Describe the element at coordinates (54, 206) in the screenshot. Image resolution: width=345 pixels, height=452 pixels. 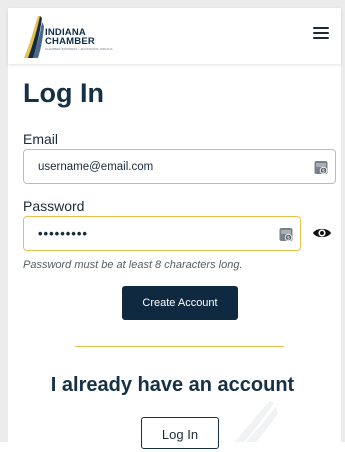
I see `password-label: Password` at that location.